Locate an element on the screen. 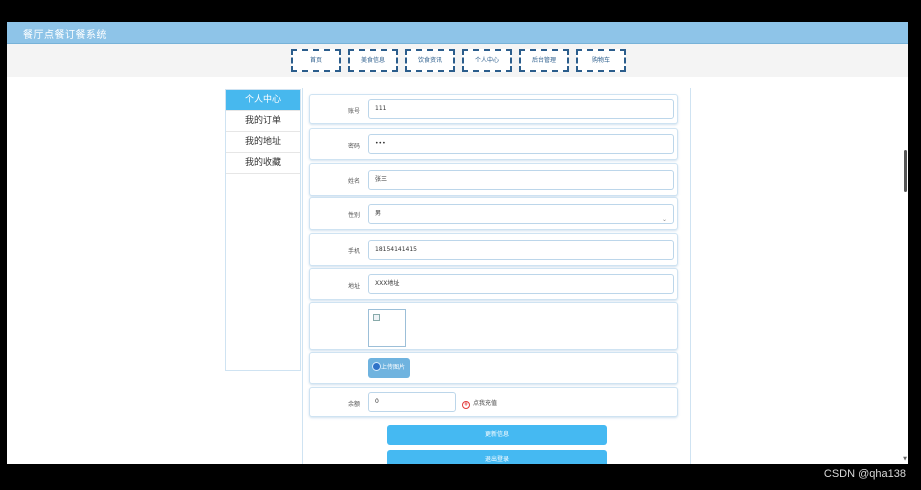 This screenshot has height=490, width=921. recharge-link: ¥ 点我充值 is located at coordinates (479, 403).